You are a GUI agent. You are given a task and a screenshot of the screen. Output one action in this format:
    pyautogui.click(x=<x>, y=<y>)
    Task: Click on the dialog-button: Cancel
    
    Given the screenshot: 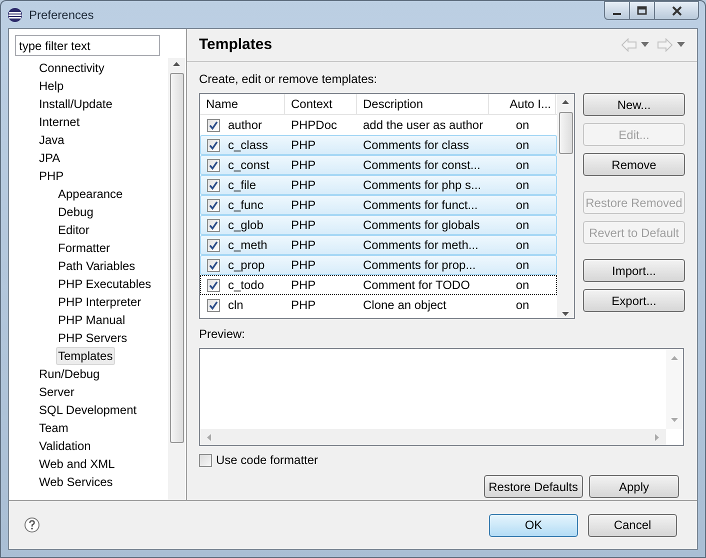 What is the action you would take?
    pyautogui.click(x=632, y=525)
    